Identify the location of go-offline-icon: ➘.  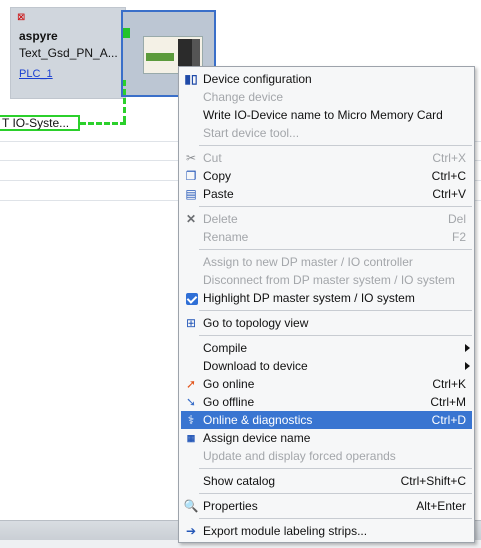
(191, 402).